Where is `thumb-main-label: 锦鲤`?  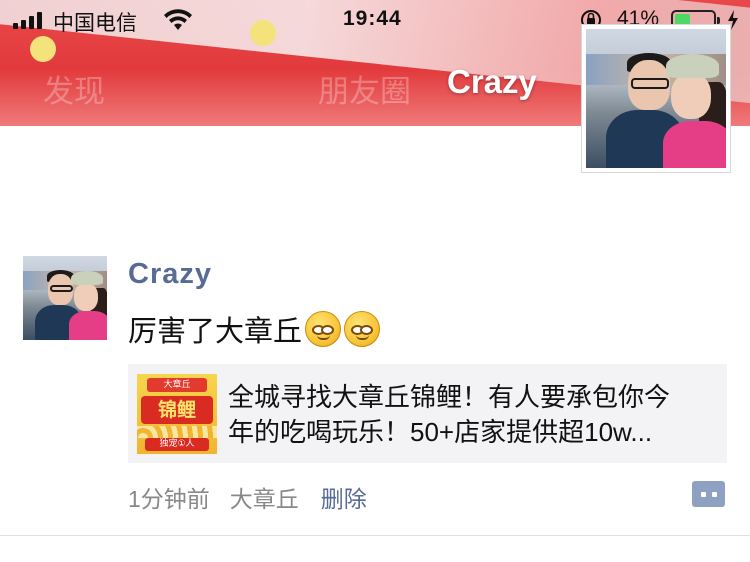
thumb-main-label: 锦鲤 is located at coordinates (177, 410).